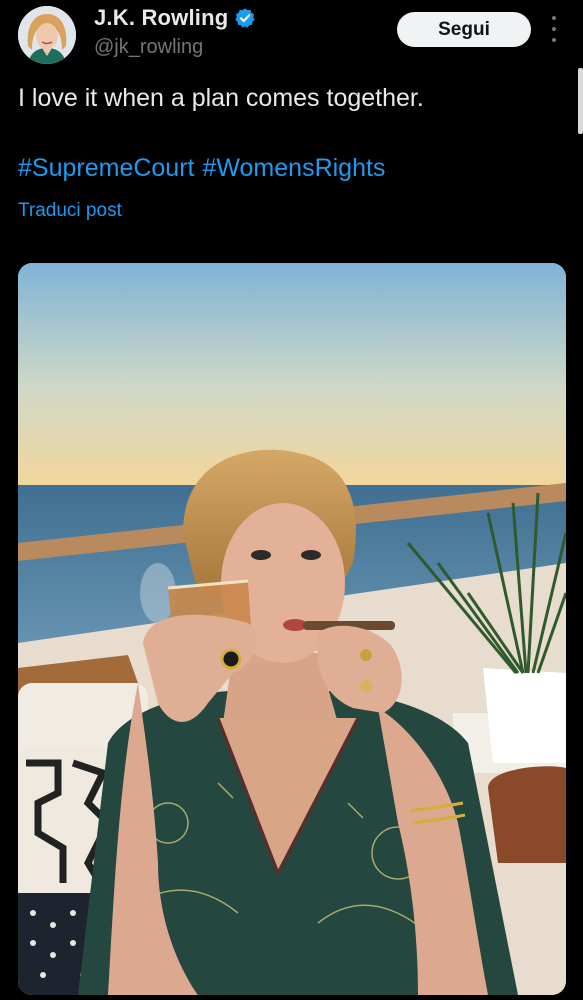 The image size is (583, 1000). What do you see at coordinates (106, 168) in the screenshot?
I see `hashtag-link: #SupremeCourt` at bounding box center [106, 168].